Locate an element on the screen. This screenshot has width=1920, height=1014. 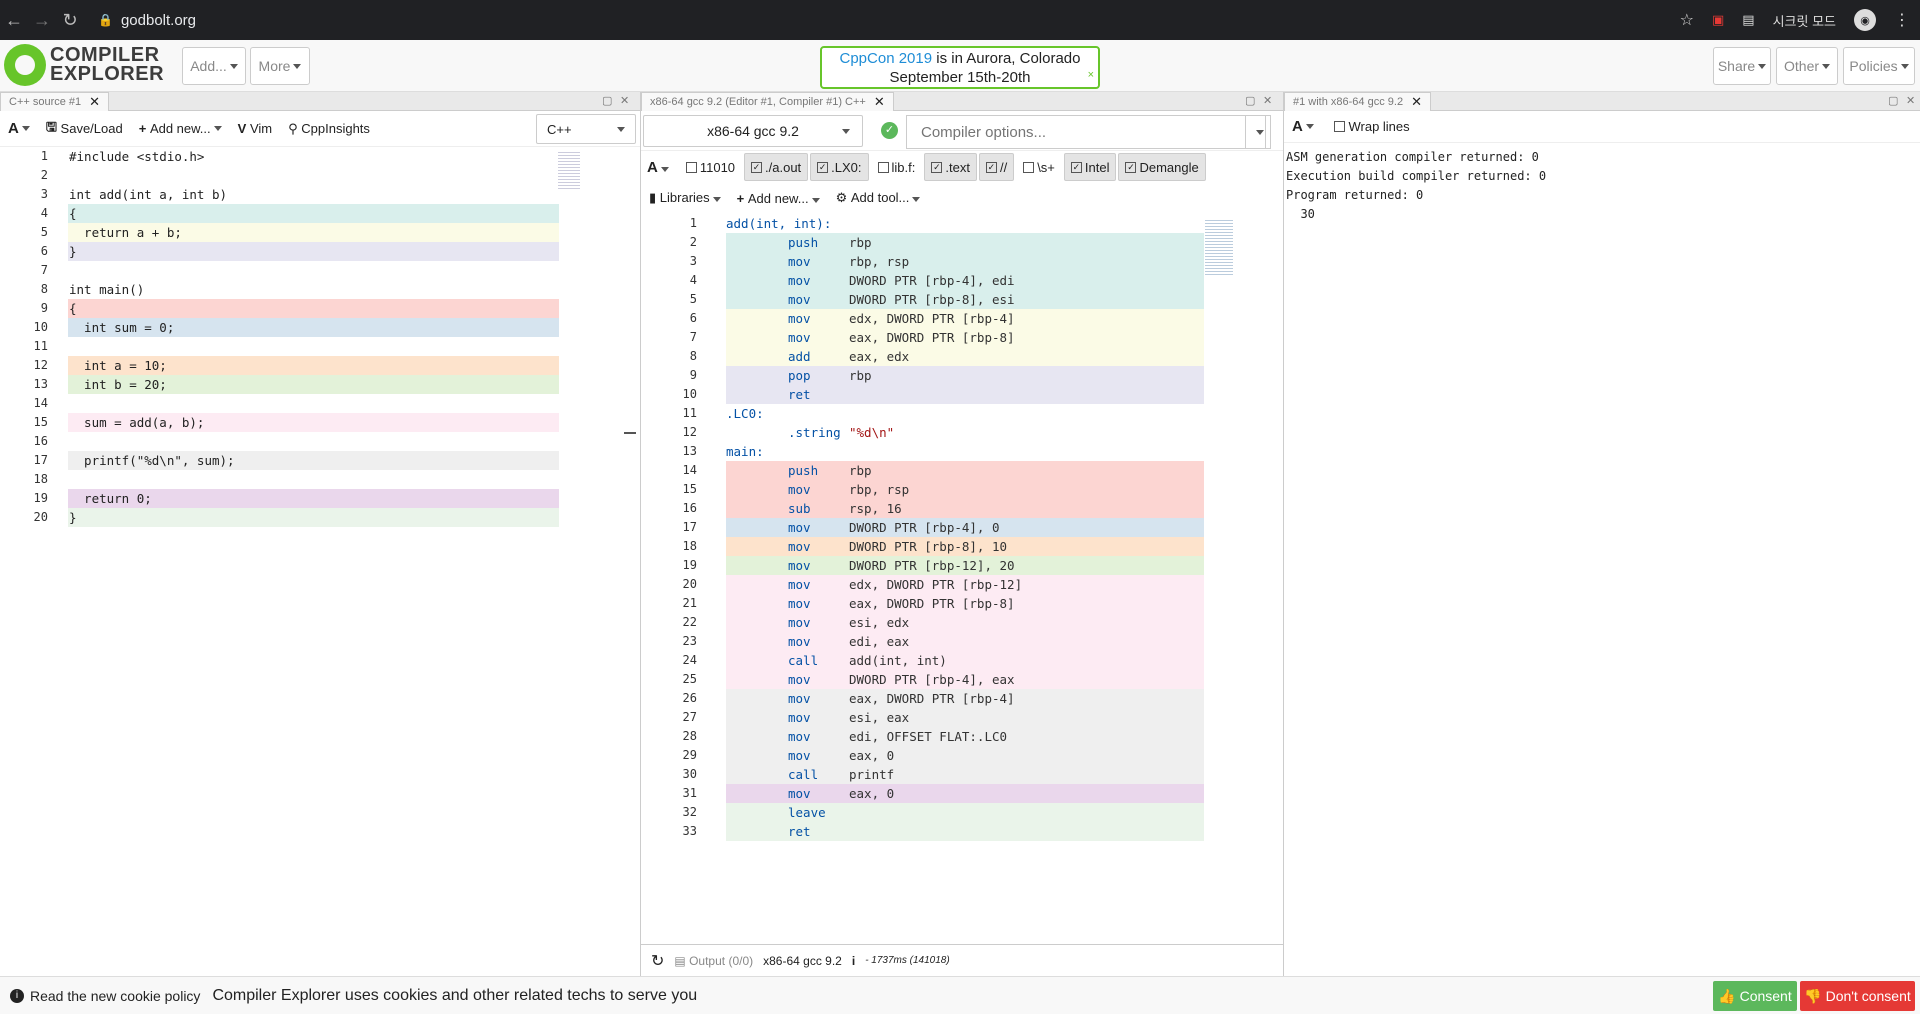
extension-icon: ▤ is located at coordinates (1748, 20).